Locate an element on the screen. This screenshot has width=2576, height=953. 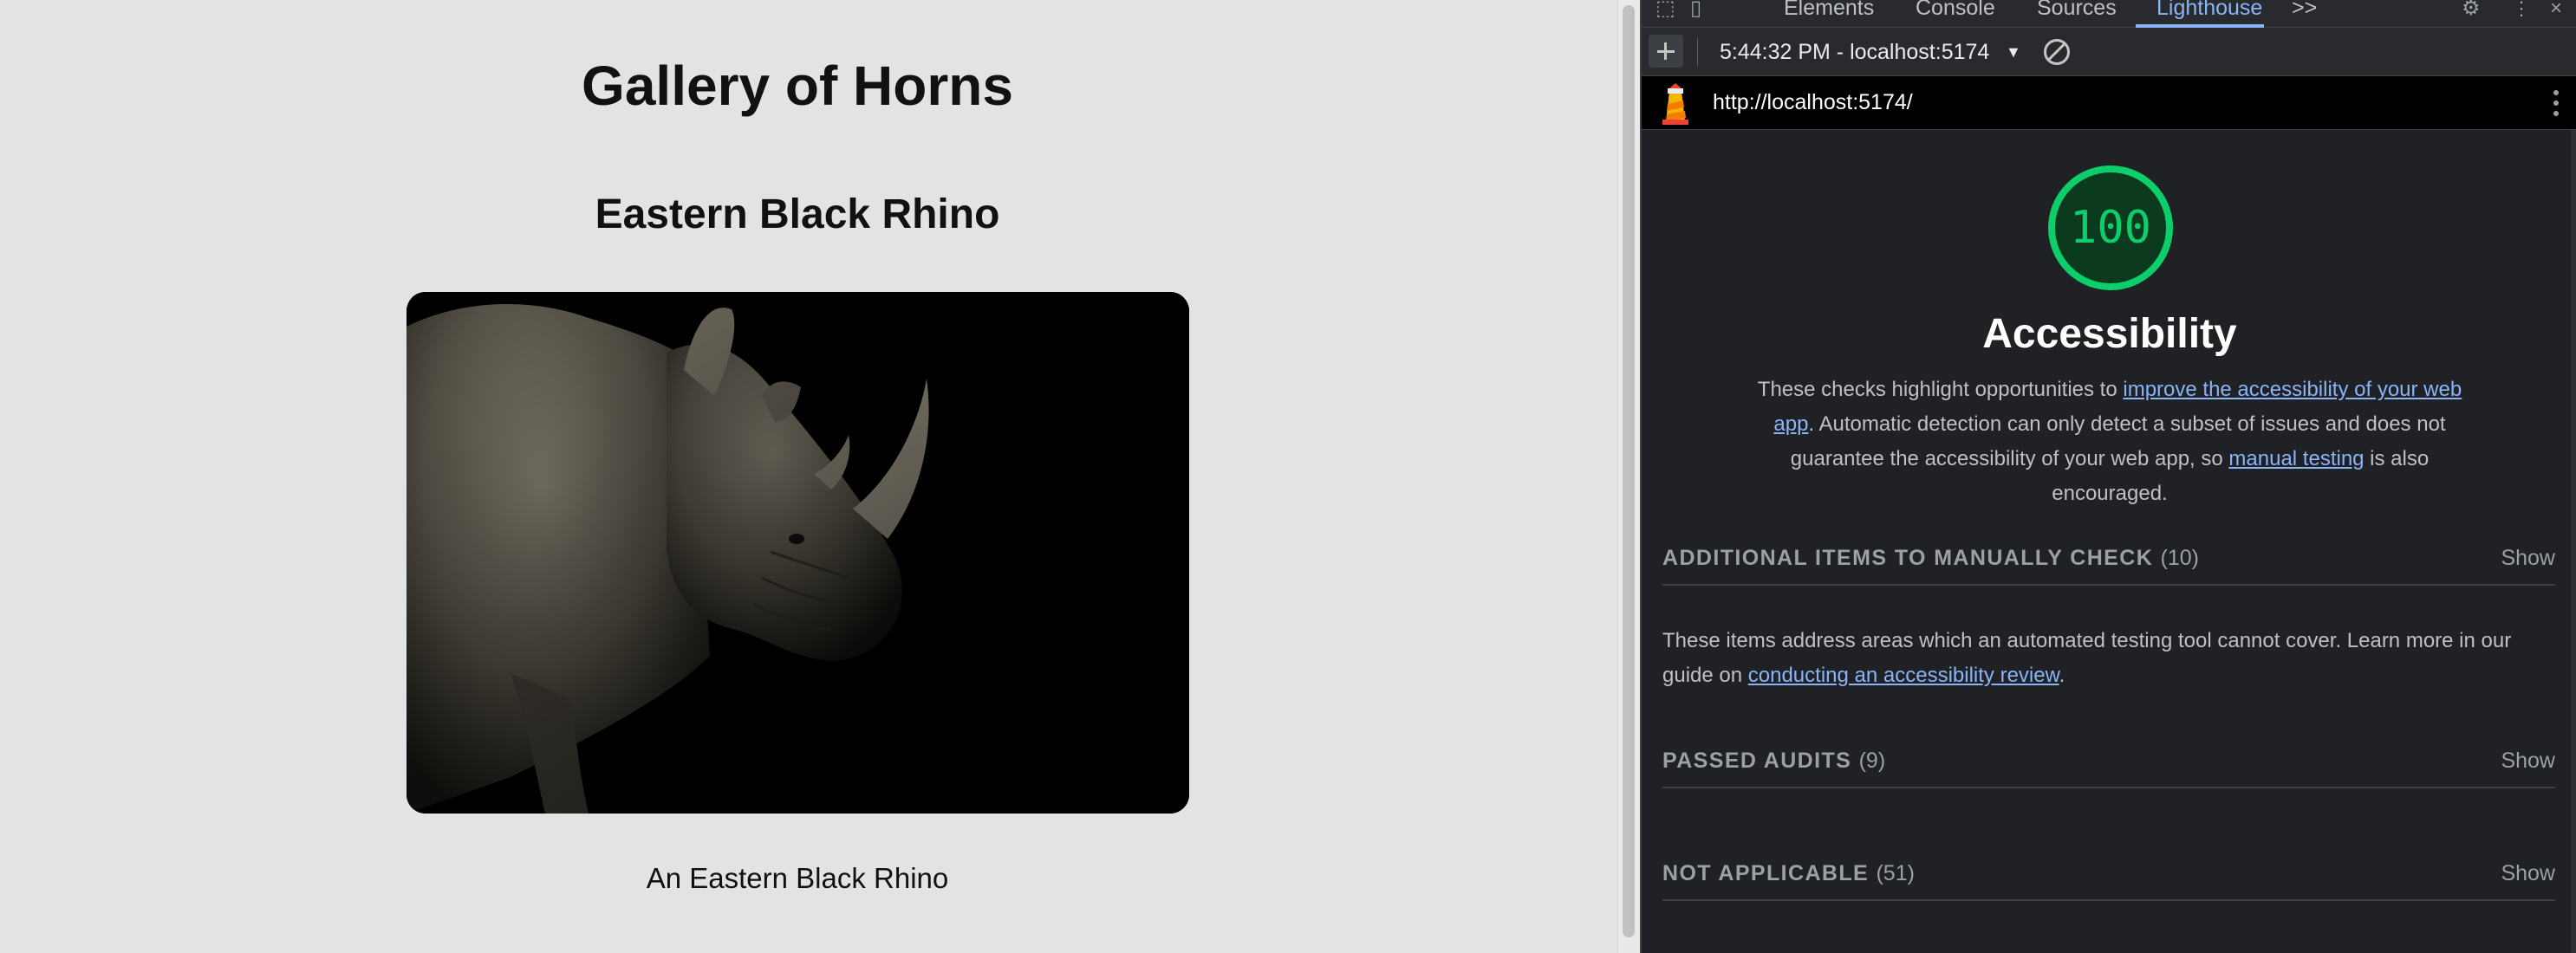
group-title-text: NOT APPLICABLE is located at coordinates (1766, 873).